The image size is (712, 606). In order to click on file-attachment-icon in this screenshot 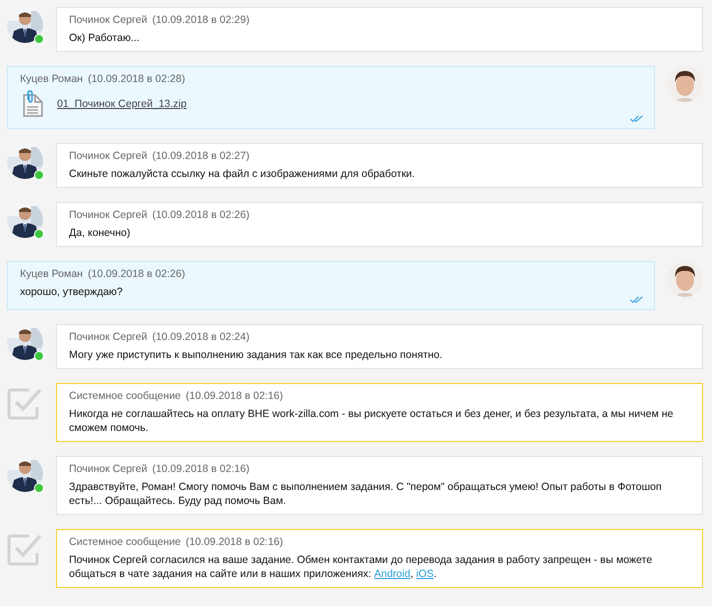, I will do `click(33, 104)`.